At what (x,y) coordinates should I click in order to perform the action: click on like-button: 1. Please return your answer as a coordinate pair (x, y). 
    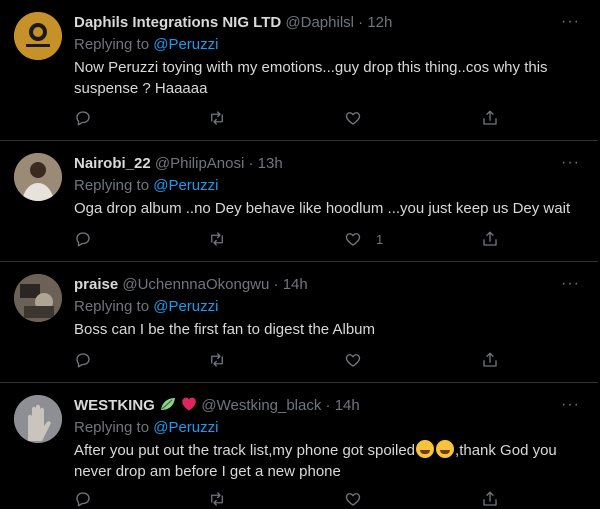
    Looking at the image, I should click on (363, 239).